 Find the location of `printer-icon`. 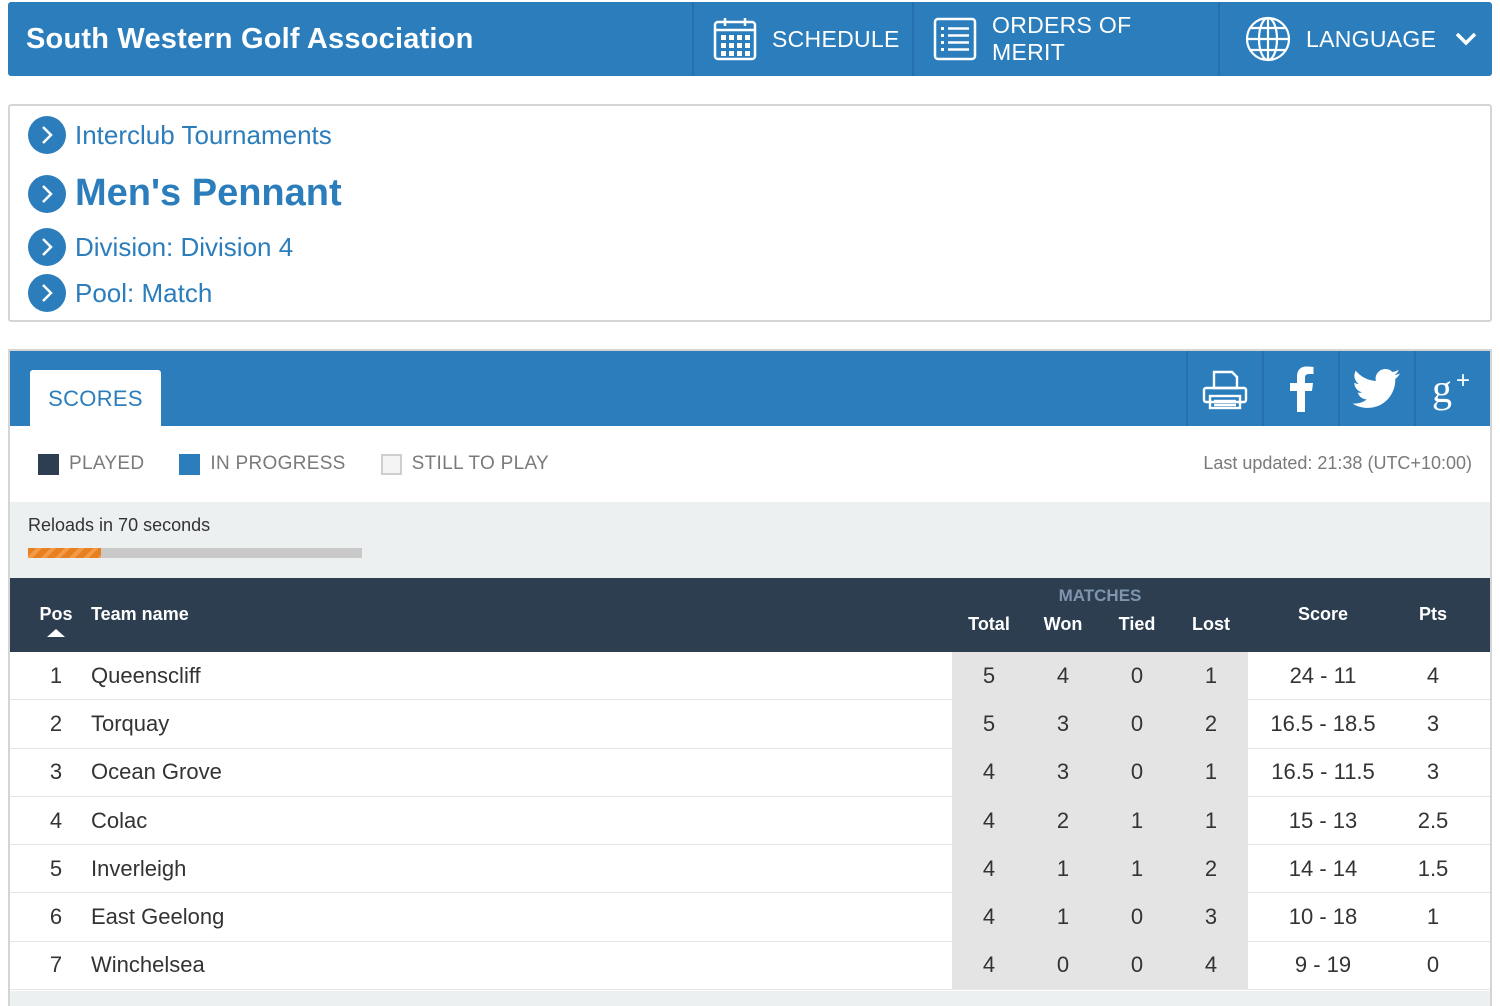

printer-icon is located at coordinates (1224, 388).